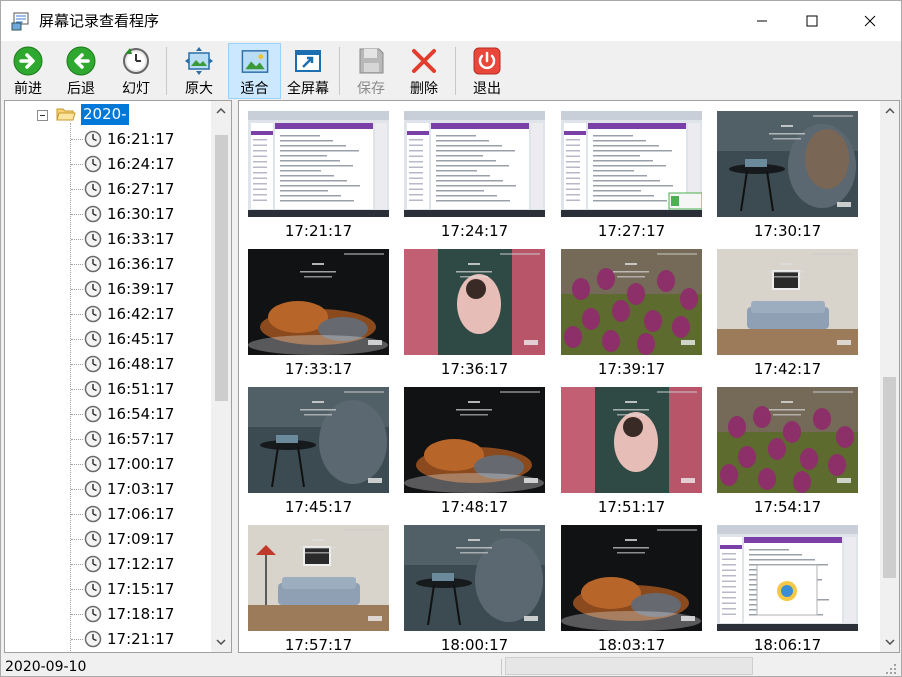  Describe the element at coordinates (889, 376) in the screenshot. I see `thumbnails-scrollbar` at that location.